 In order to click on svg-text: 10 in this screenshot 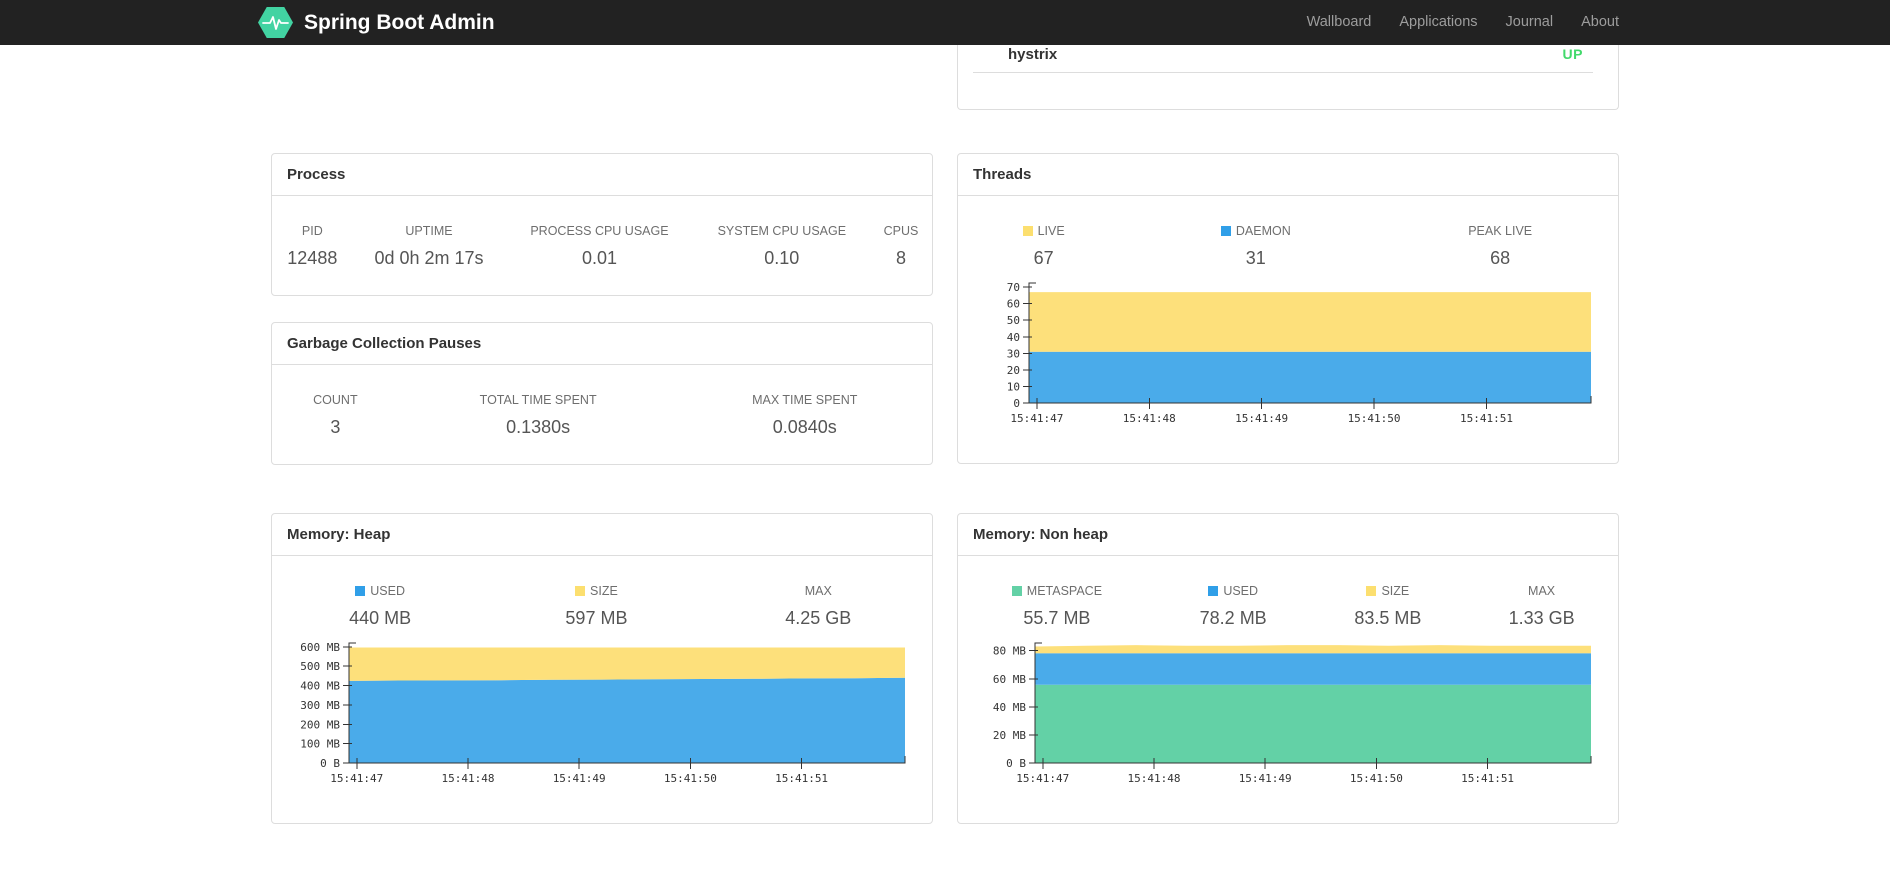, I will do `click(1013, 386)`.